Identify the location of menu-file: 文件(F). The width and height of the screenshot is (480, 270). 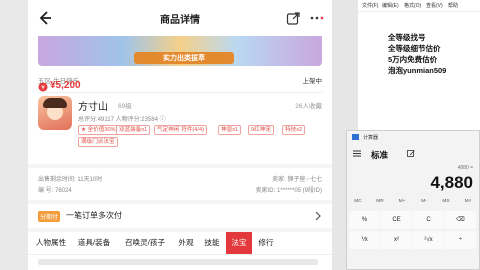
(370, 5).